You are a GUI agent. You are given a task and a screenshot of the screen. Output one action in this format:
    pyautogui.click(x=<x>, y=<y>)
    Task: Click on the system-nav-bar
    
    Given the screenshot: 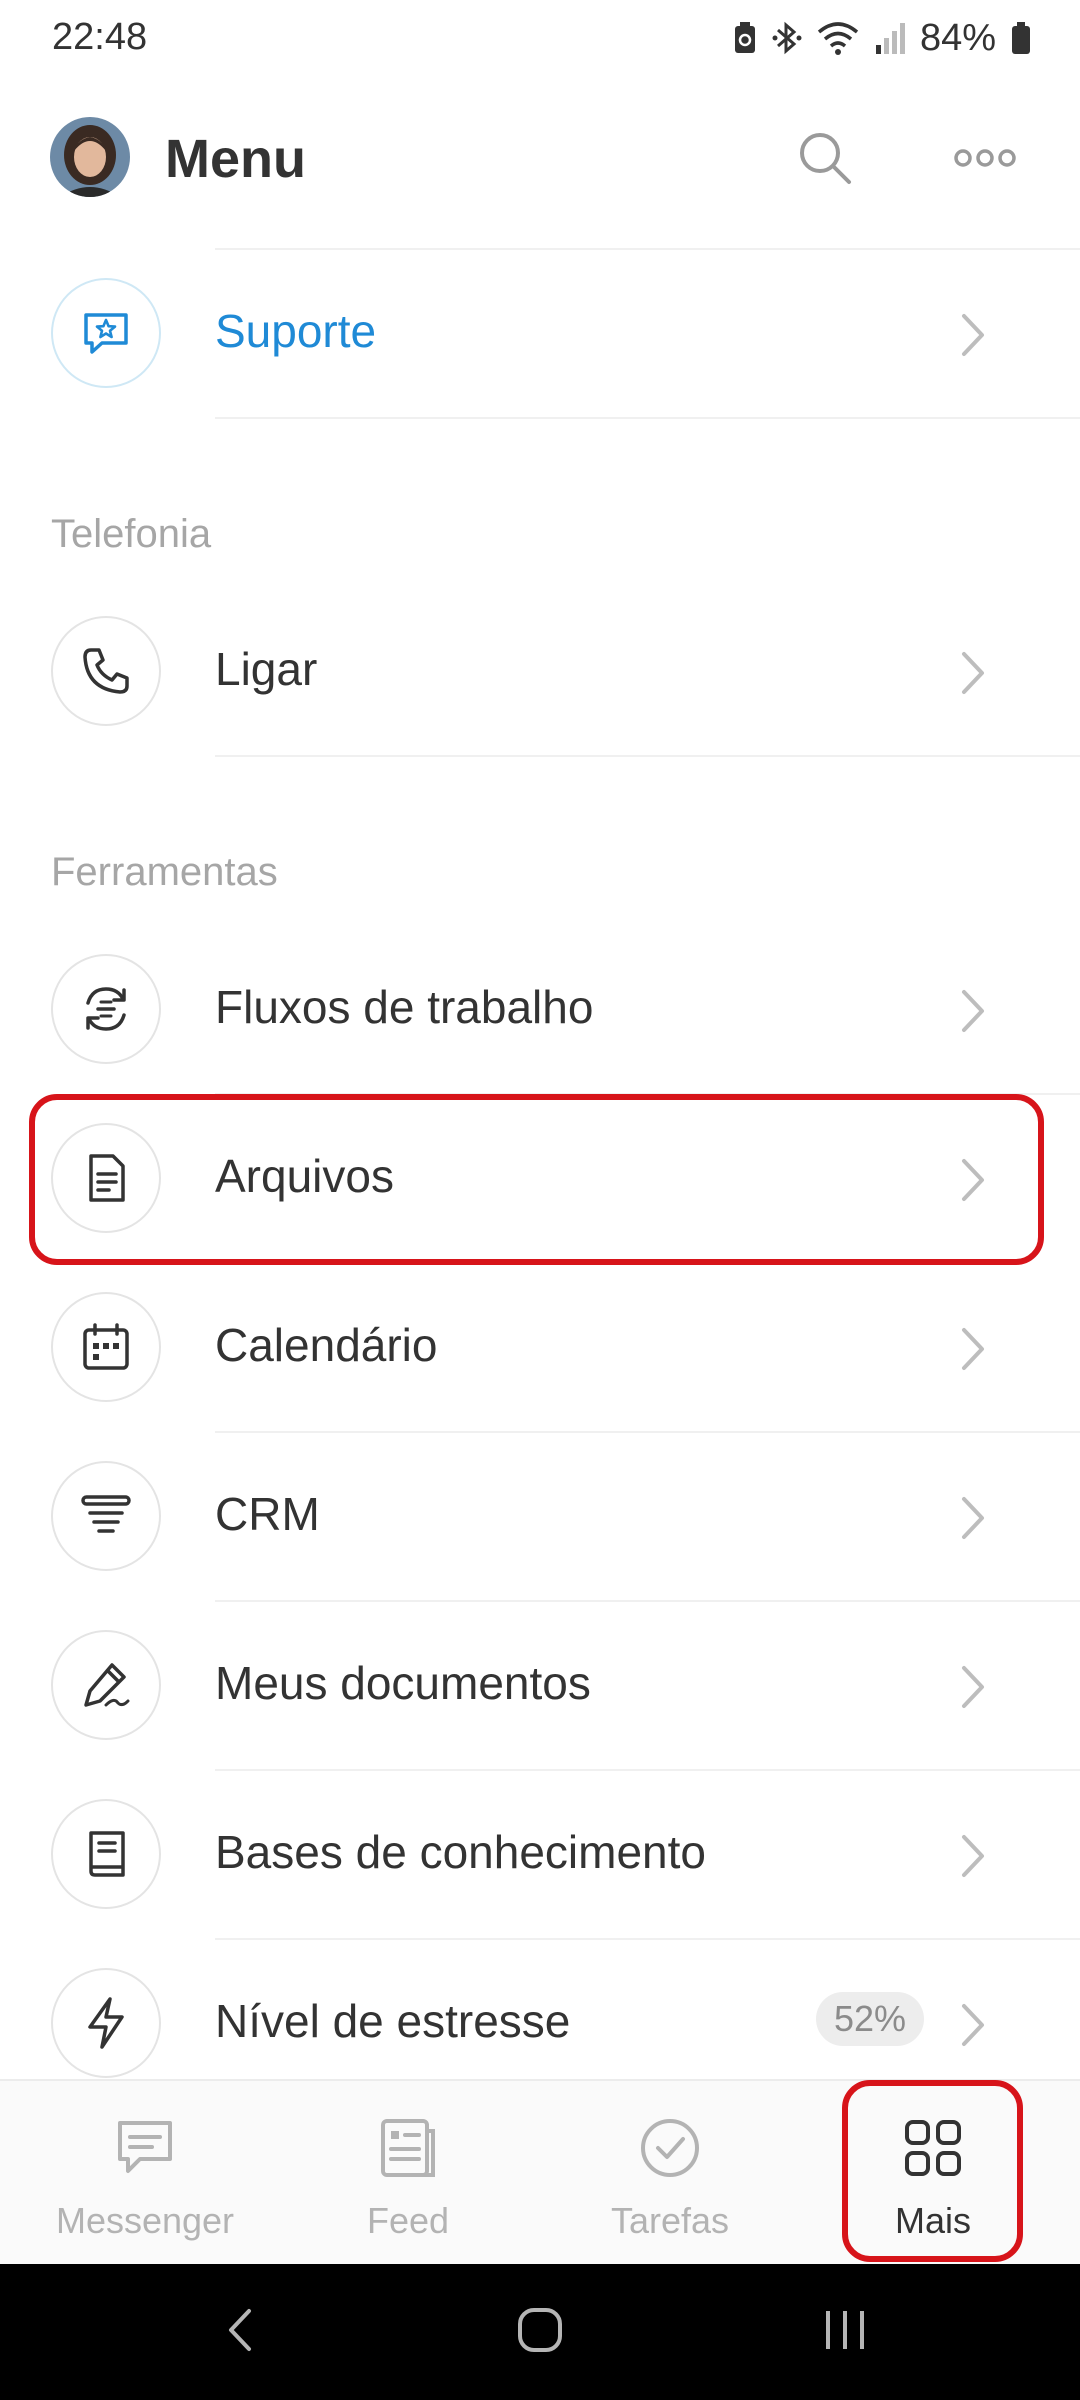 What is the action you would take?
    pyautogui.click(x=540, y=2332)
    